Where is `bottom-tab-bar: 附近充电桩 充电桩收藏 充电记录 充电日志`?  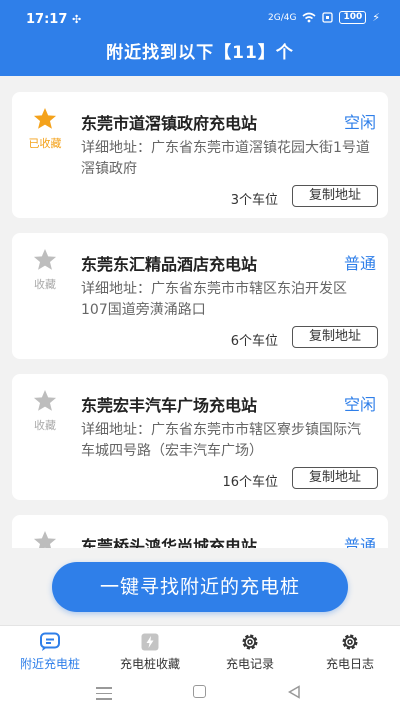 bottom-tab-bar: 附近充电桩 充电桩收藏 充电记录 充电日志 is located at coordinates (200, 651).